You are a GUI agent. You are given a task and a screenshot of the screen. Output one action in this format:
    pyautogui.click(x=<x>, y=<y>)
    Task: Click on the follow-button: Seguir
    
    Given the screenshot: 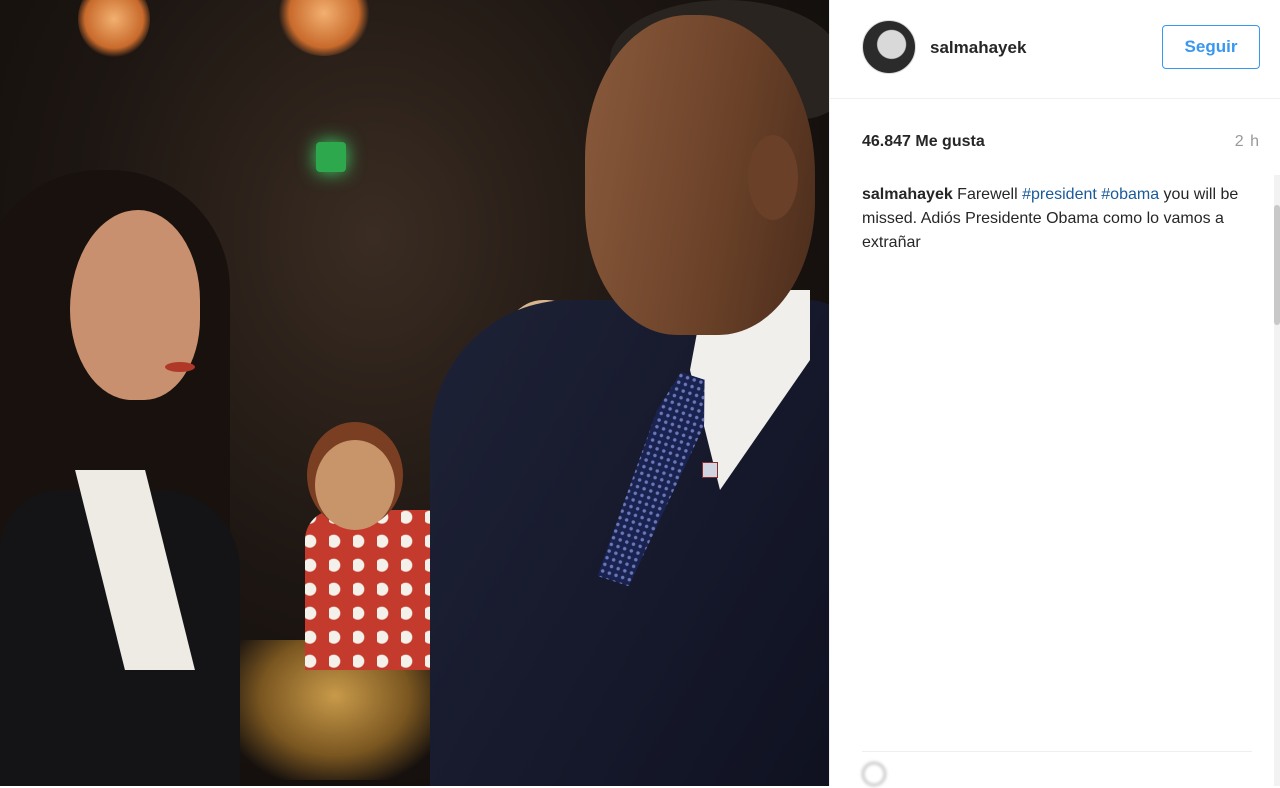 What is the action you would take?
    pyautogui.click(x=1211, y=47)
    